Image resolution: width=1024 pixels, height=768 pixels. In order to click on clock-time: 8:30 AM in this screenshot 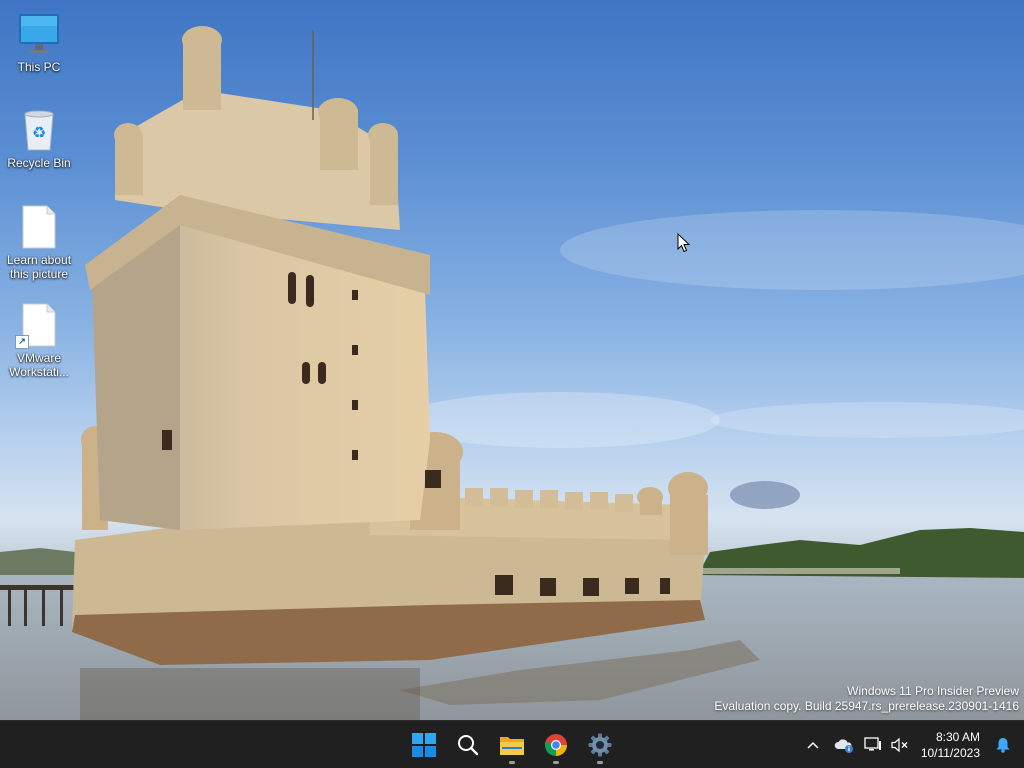, I will do `click(957, 737)`.